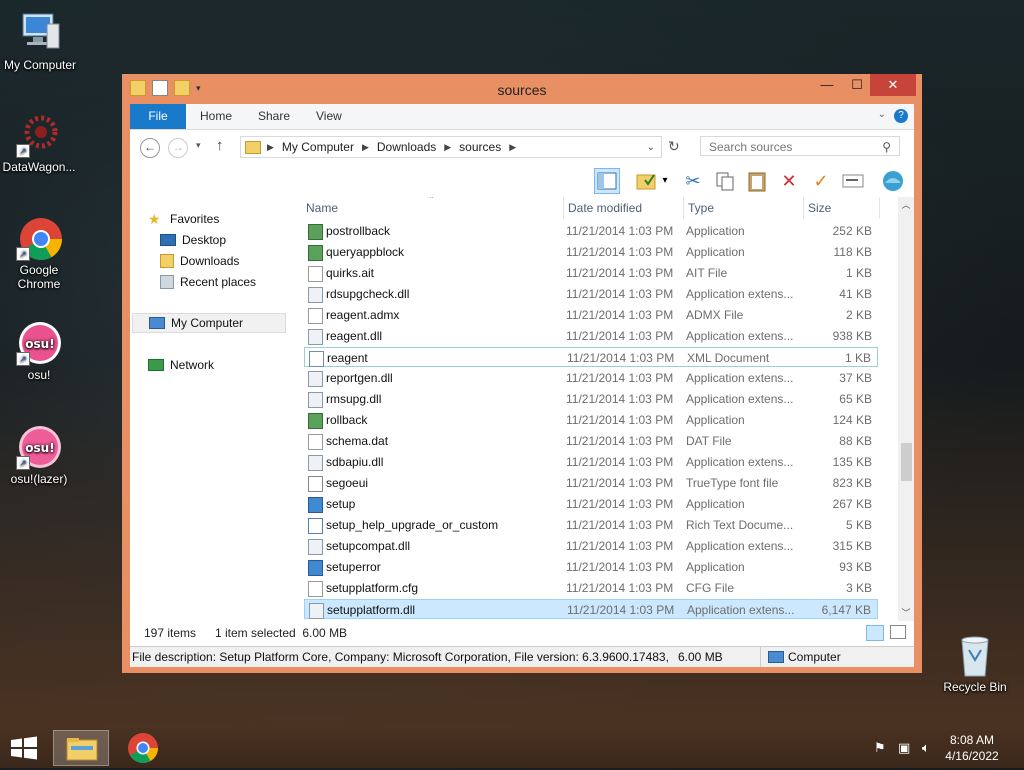  Describe the element at coordinates (24, 748) in the screenshot. I see `start-button` at that location.